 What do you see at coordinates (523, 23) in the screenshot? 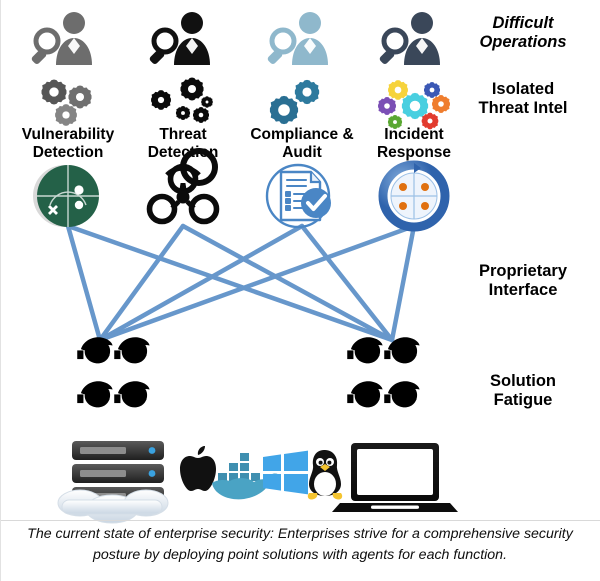
I see `side-label-line: Difficult` at bounding box center [523, 23].